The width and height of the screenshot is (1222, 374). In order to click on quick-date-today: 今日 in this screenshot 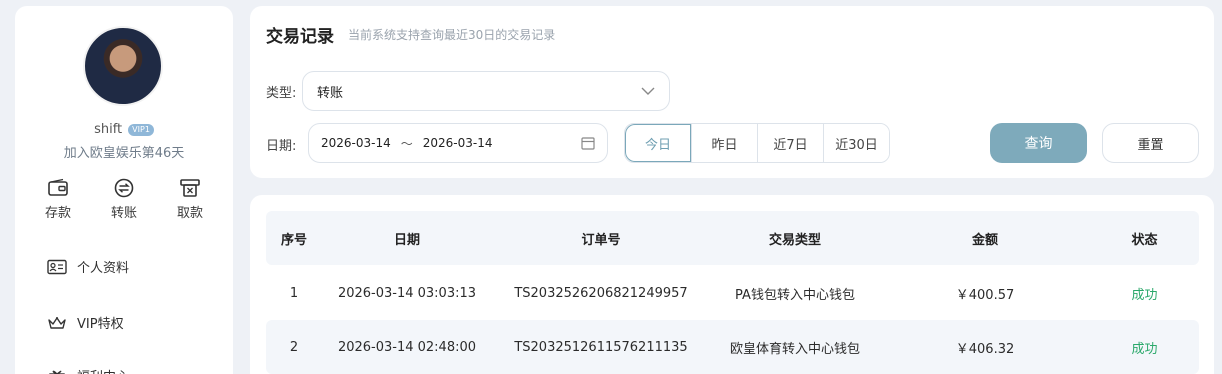, I will do `click(658, 143)`.